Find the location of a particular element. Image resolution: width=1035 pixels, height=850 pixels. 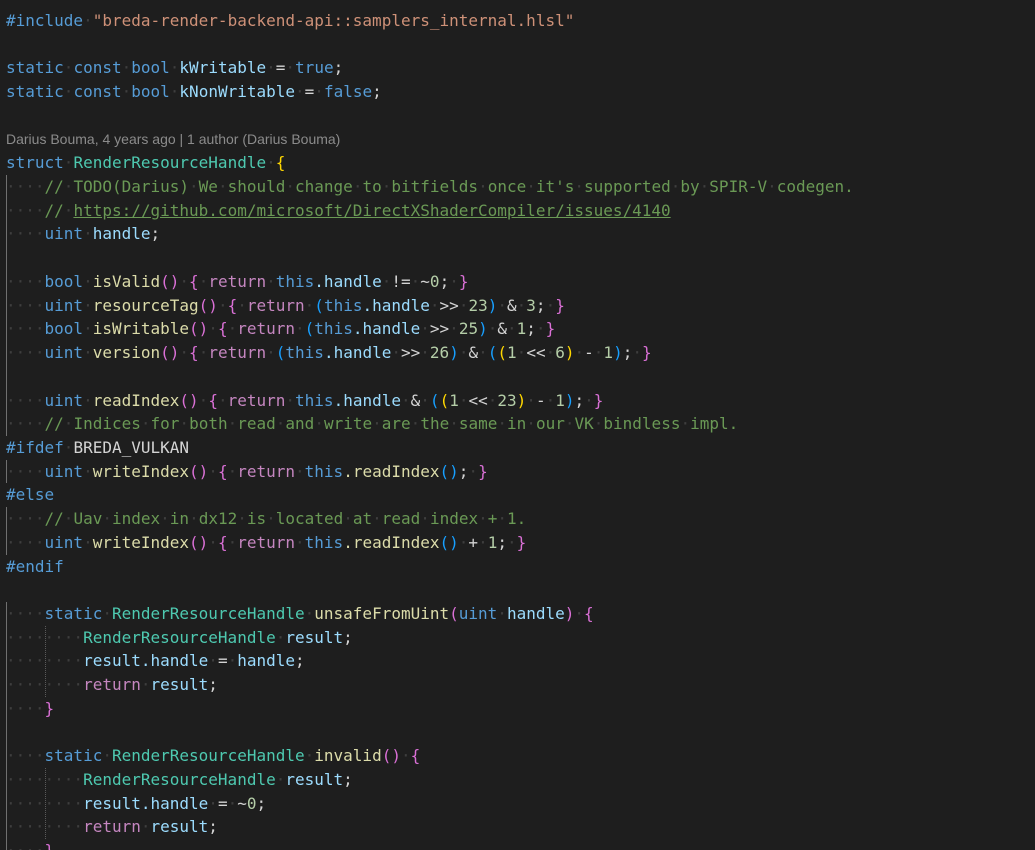

code-token: } is located at coordinates (49, 708).